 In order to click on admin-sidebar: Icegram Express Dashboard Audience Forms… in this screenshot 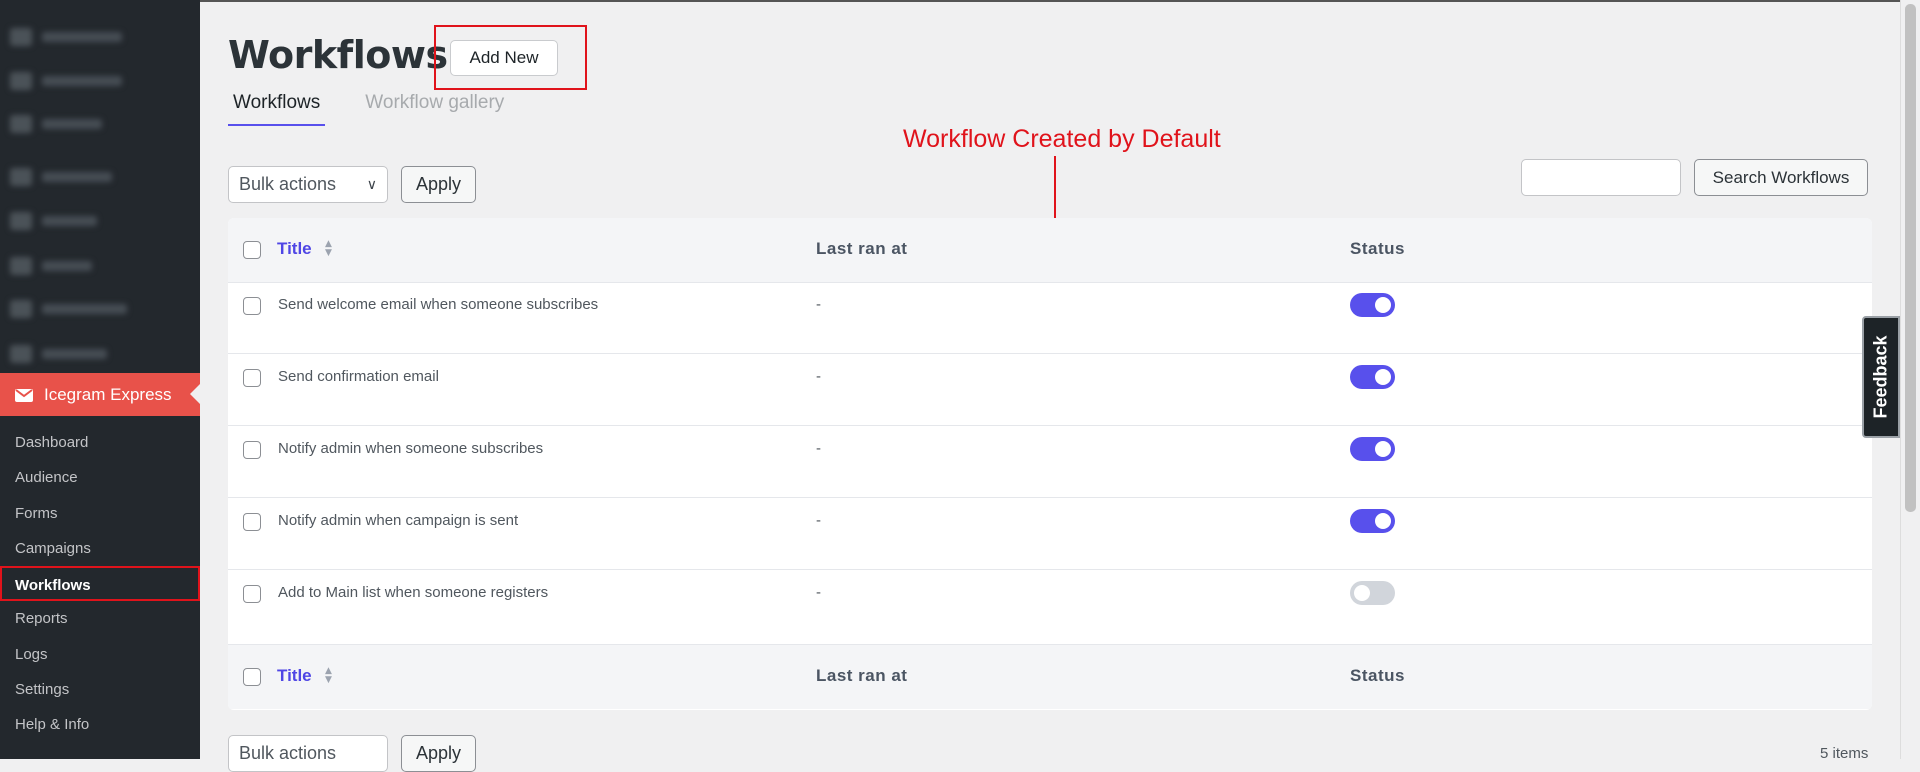, I will do `click(100, 379)`.